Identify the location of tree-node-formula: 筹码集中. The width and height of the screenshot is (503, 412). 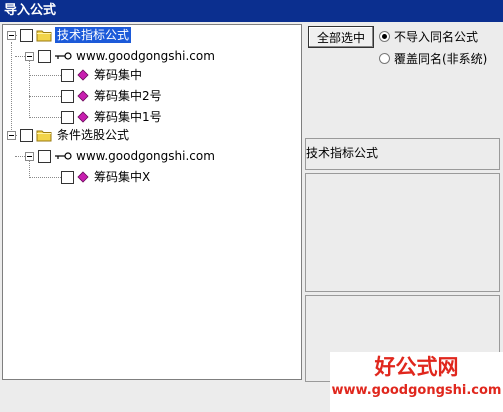
(102, 75).